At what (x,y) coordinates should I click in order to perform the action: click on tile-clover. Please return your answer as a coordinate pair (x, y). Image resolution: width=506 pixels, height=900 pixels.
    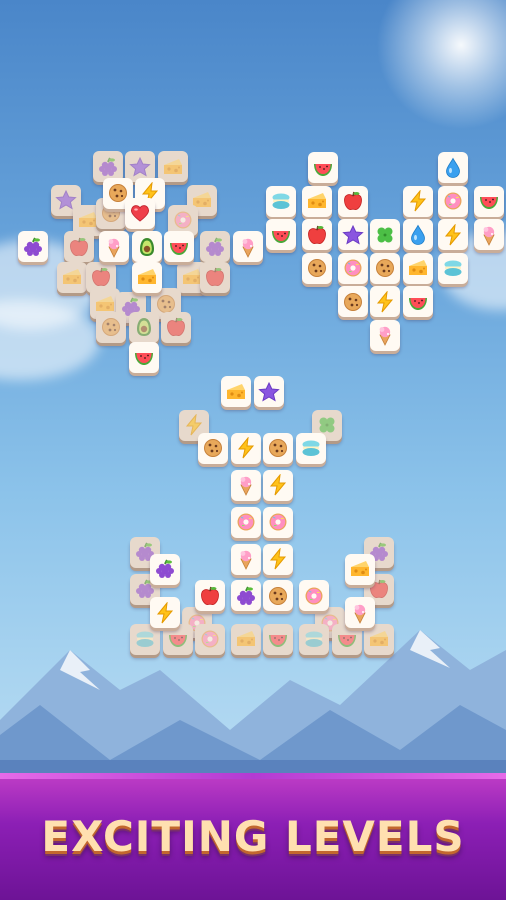
    Looking at the image, I should click on (385, 234).